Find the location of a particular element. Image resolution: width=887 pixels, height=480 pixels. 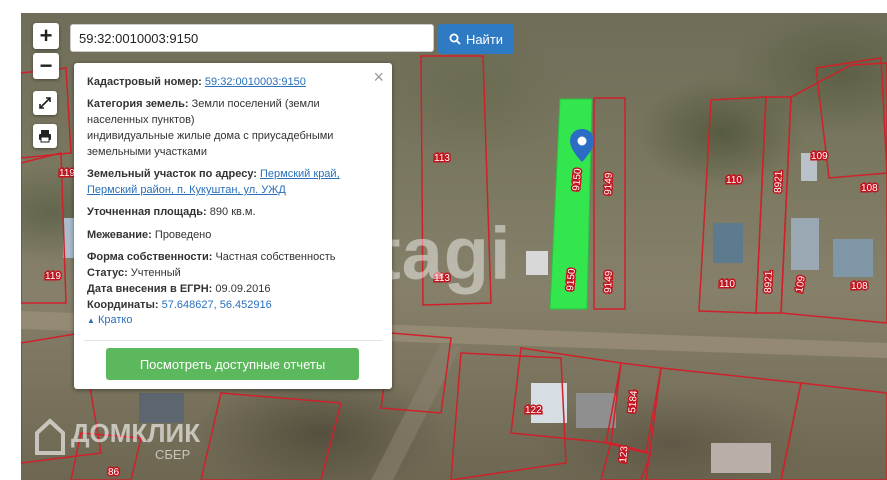

brand-name: ДОМКЛИК is located at coordinates (136, 433).